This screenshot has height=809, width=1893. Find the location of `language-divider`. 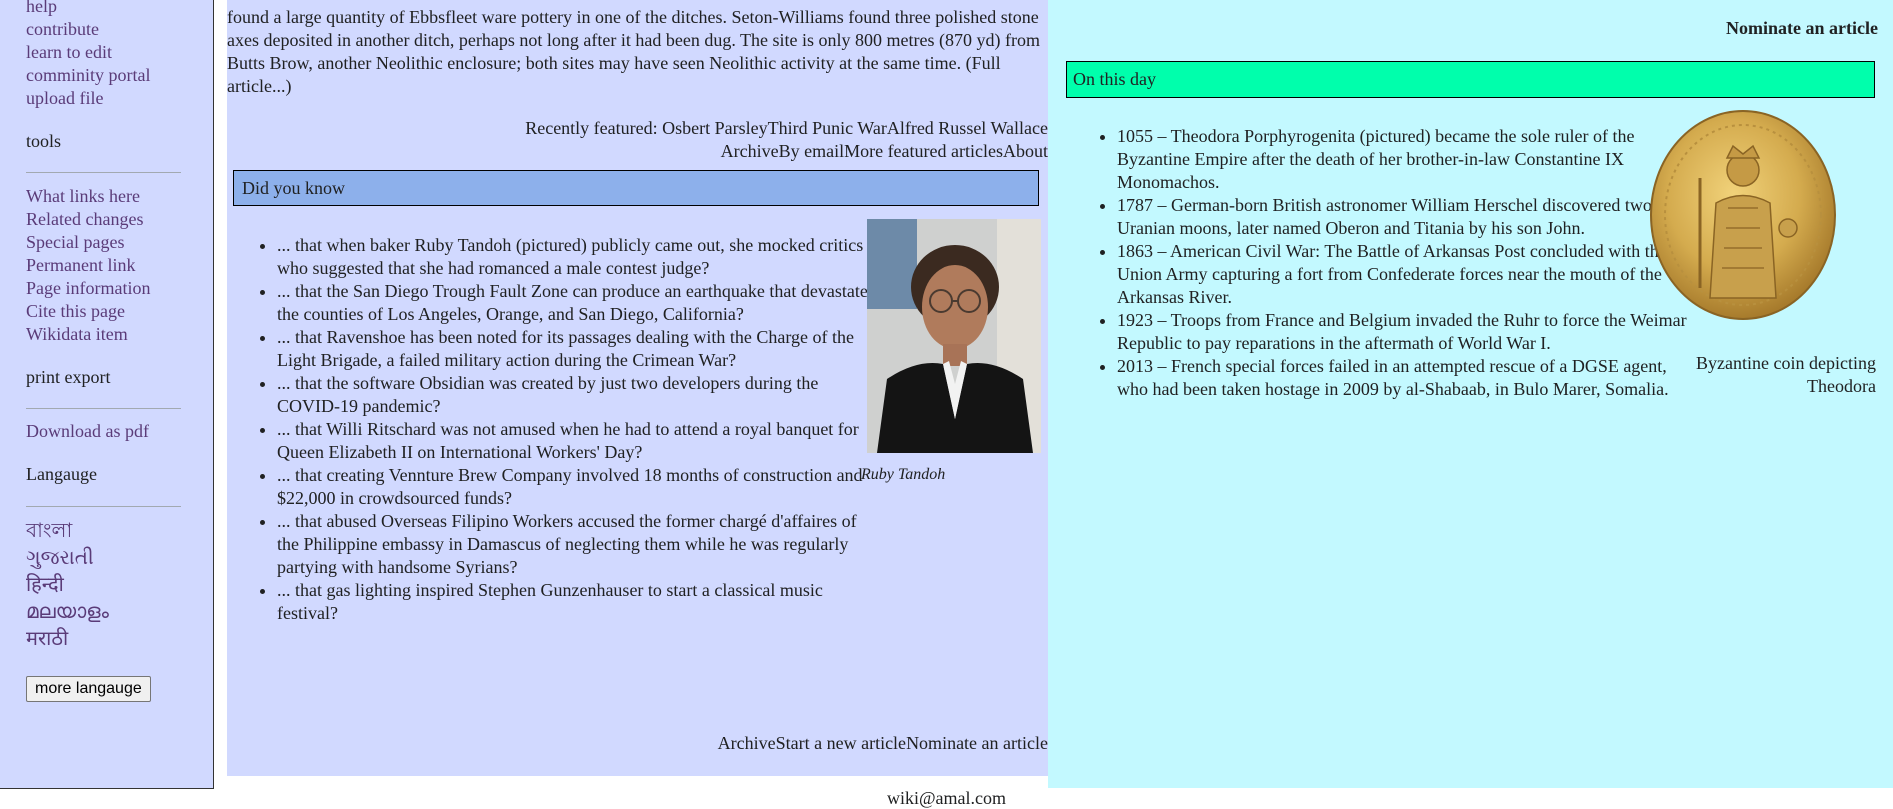

language-divider is located at coordinates (103, 506).